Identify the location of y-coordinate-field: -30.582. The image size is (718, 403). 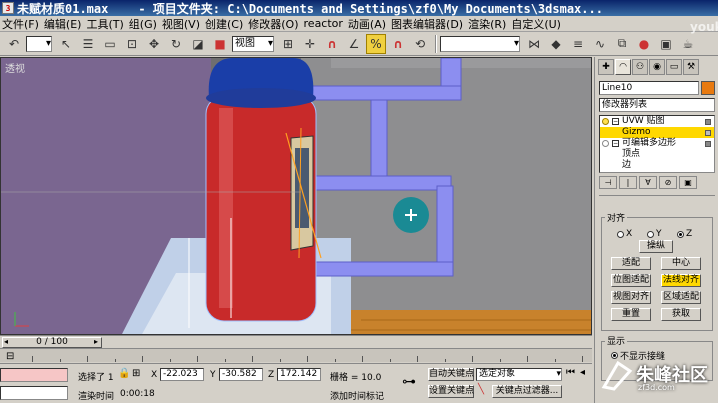
(241, 374).